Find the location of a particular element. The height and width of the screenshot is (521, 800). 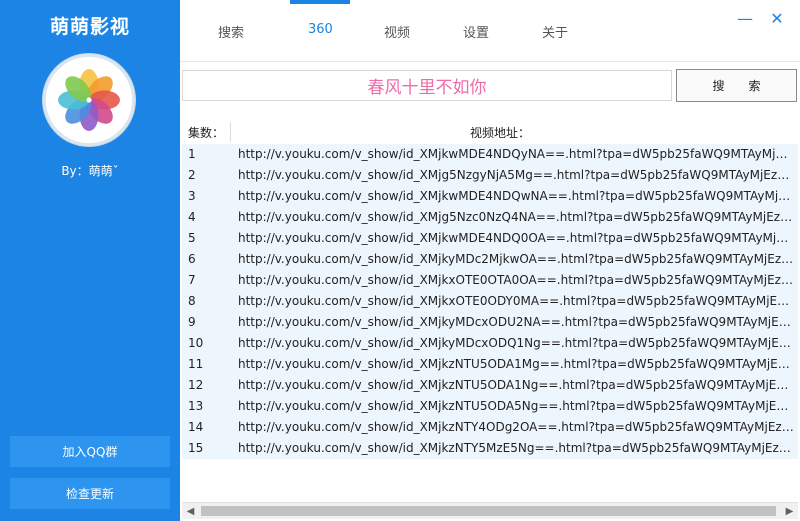

author-byline: By：萌萌ˇ is located at coordinates (90, 171).